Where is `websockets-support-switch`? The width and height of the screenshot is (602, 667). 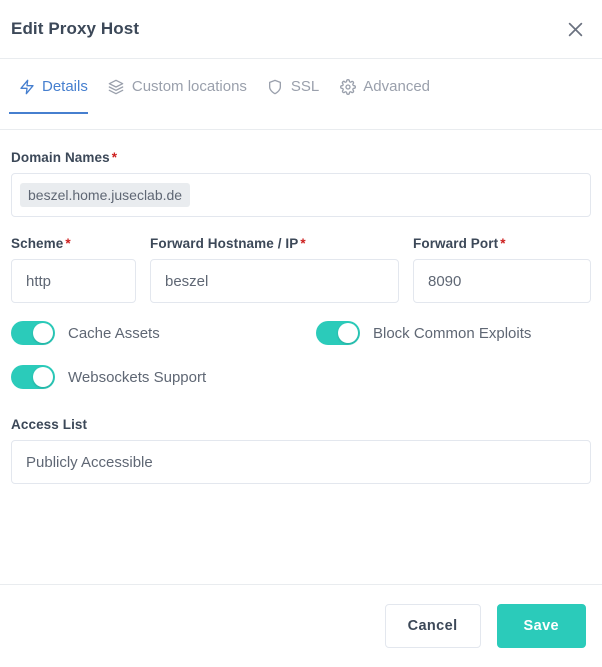 websockets-support-switch is located at coordinates (33, 377).